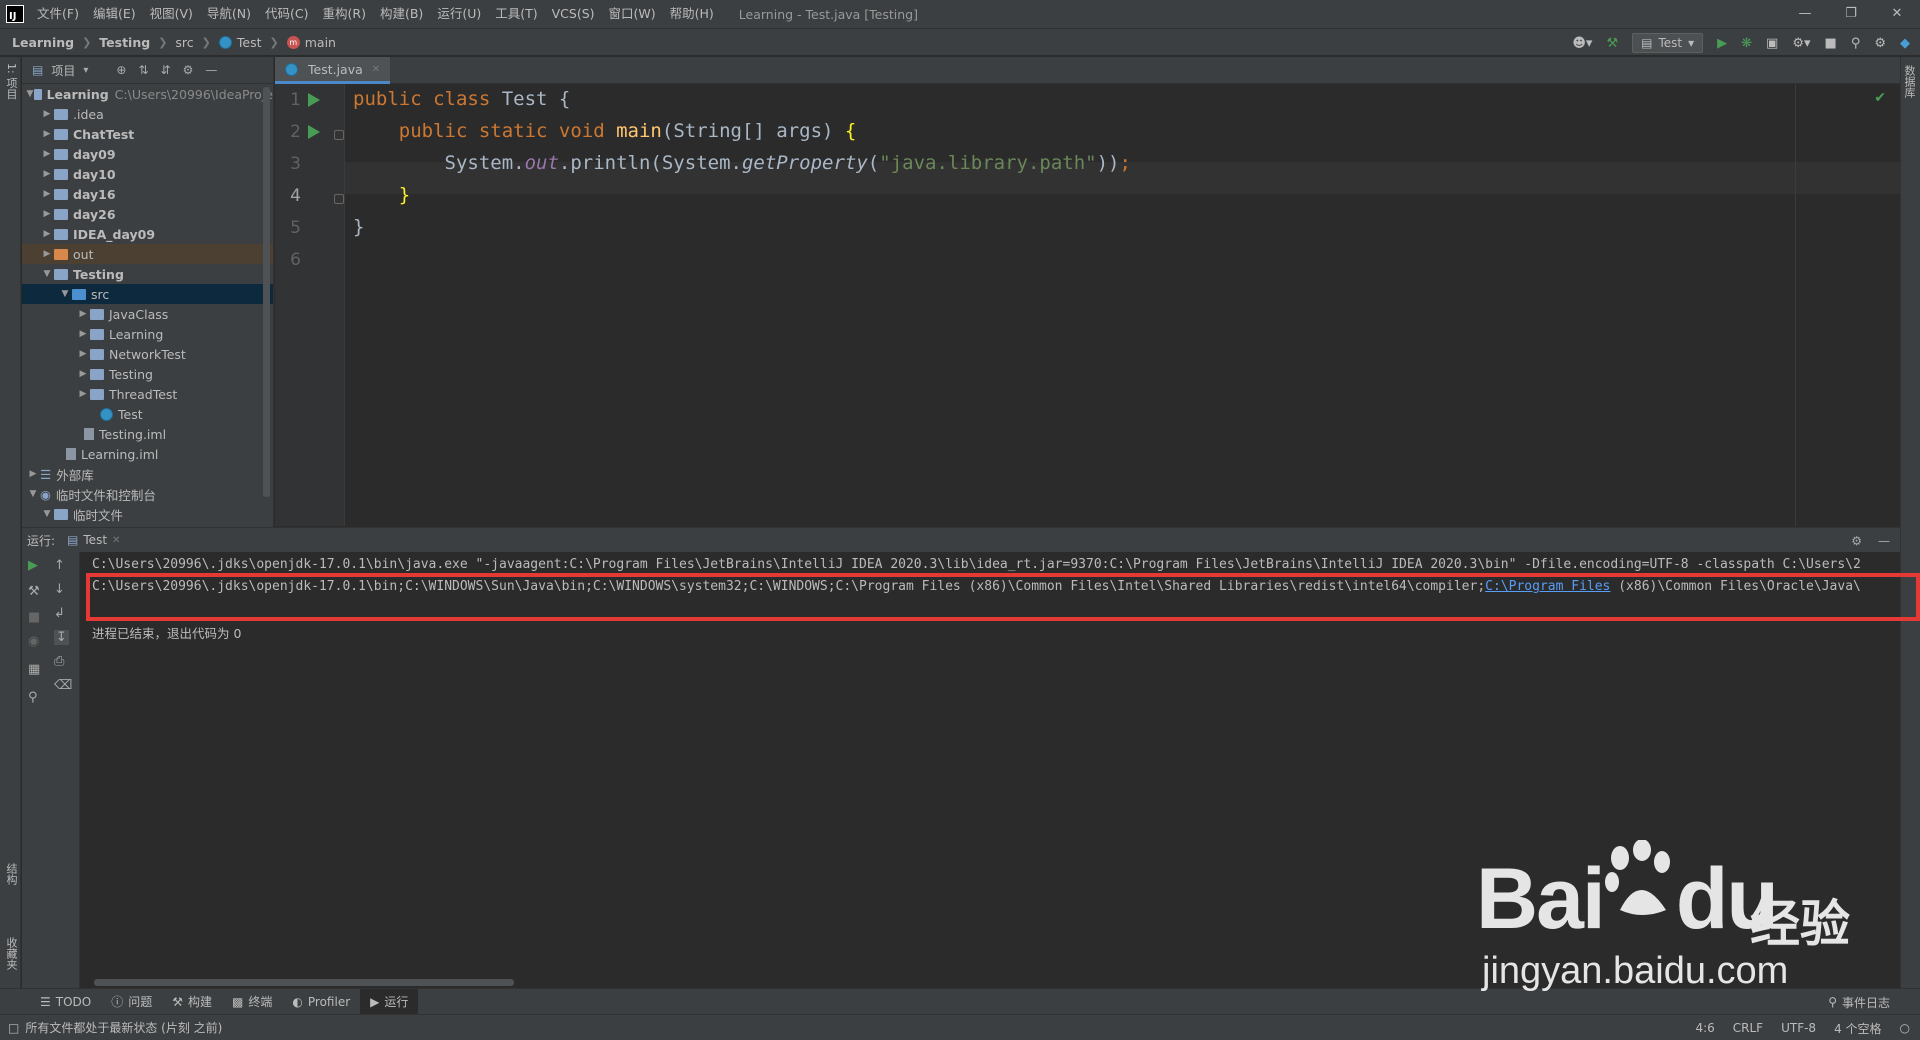 The image size is (1920, 1040). What do you see at coordinates (147, 514) in the screenshot?
I see `tree-item-scratch-files: ▼ 临时文件` at bounding box center [147, 514].